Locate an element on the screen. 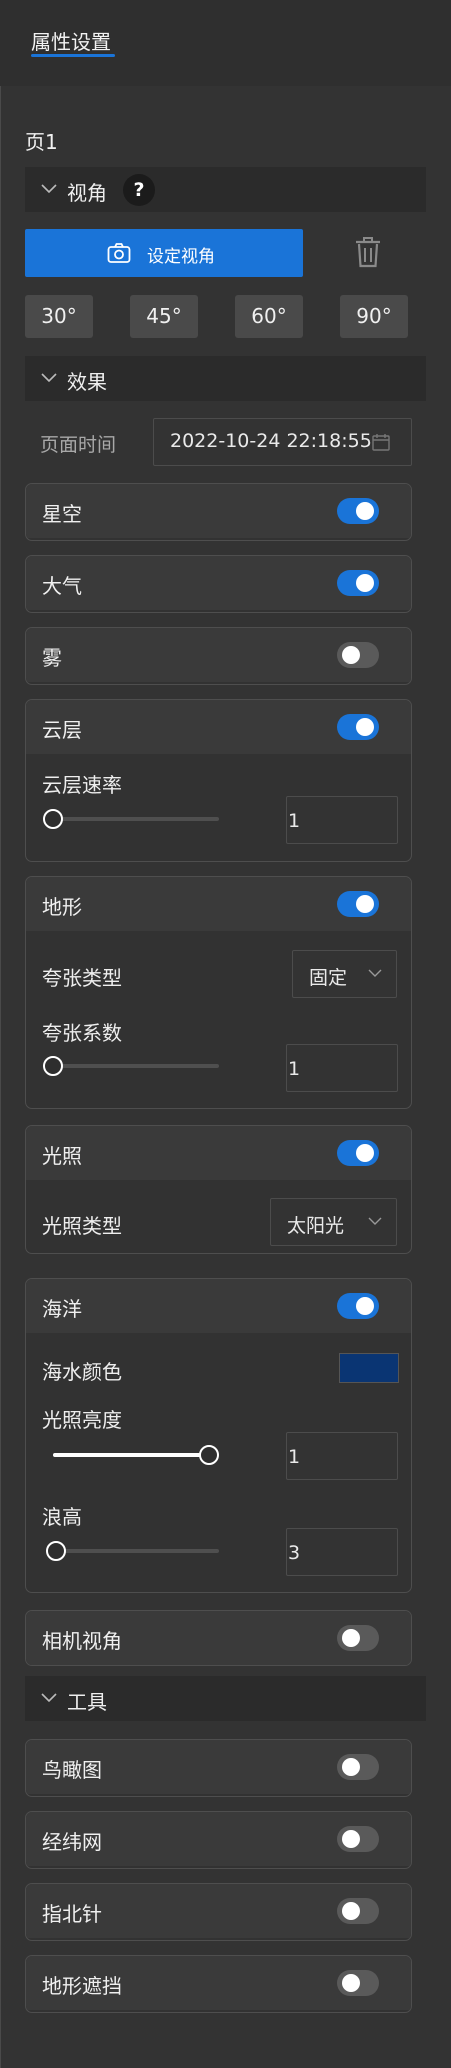  camera-view-toggle is located at coordinates (358, 1638).